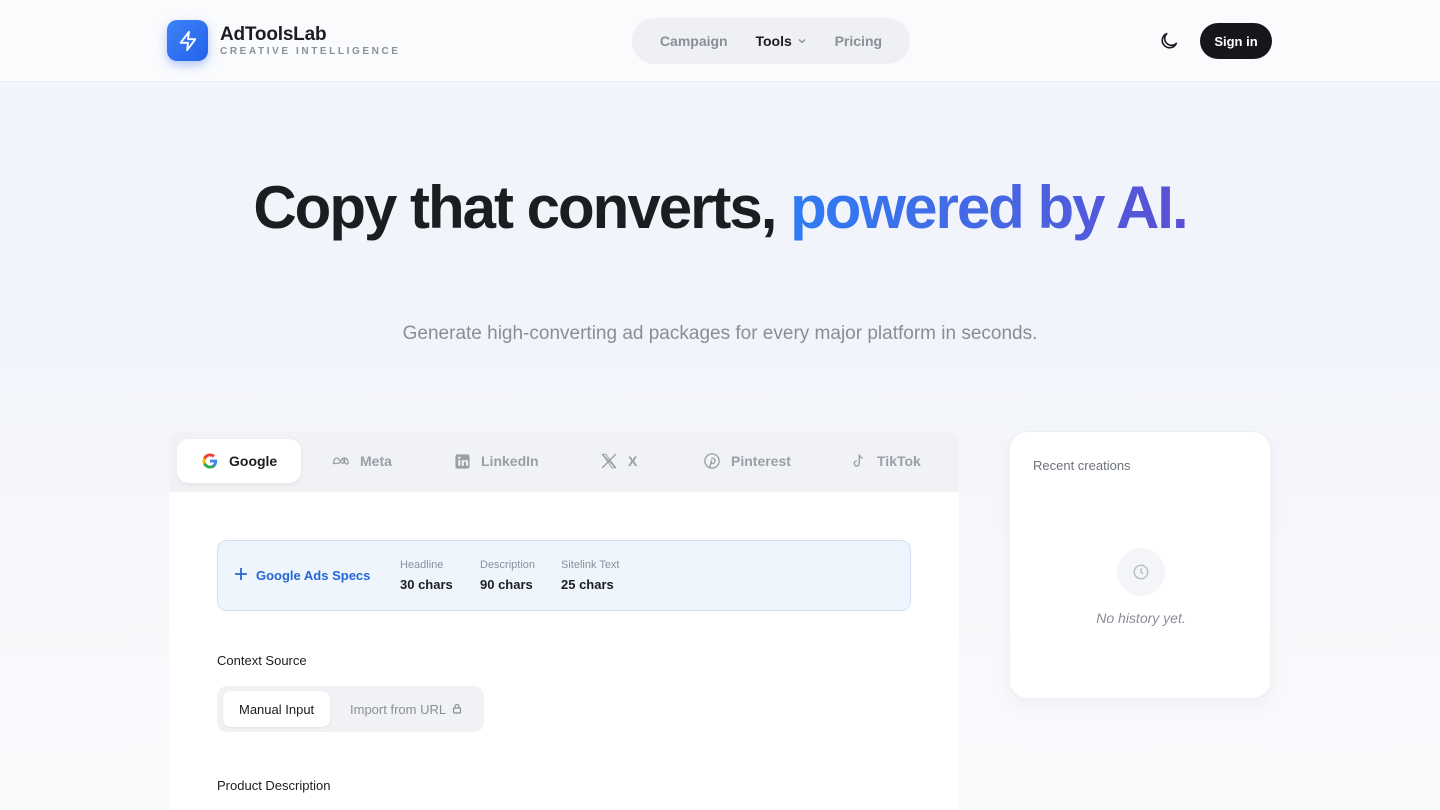 The height and width of the screenshot is (810, 1440). I want to click on brand-name: AdToolsLab, so click(273, 34).